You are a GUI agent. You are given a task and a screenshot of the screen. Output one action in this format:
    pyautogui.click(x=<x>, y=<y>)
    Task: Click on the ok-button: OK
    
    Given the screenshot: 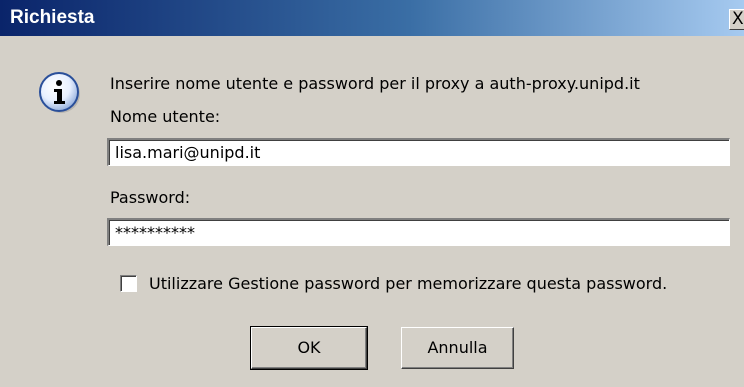 What is the action you would take?
    pyautogui.click(x=309, y=348)
    